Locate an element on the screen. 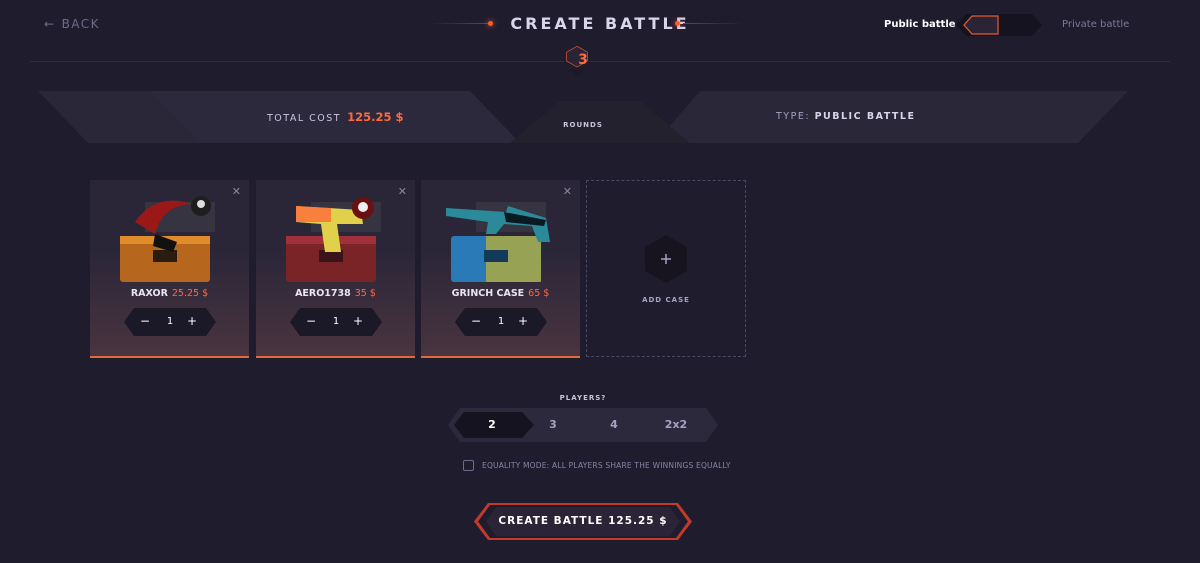 The width and height of the screenshot is (1200, 563). players-label: PLAYERS? is located at coordinates (583, 398).